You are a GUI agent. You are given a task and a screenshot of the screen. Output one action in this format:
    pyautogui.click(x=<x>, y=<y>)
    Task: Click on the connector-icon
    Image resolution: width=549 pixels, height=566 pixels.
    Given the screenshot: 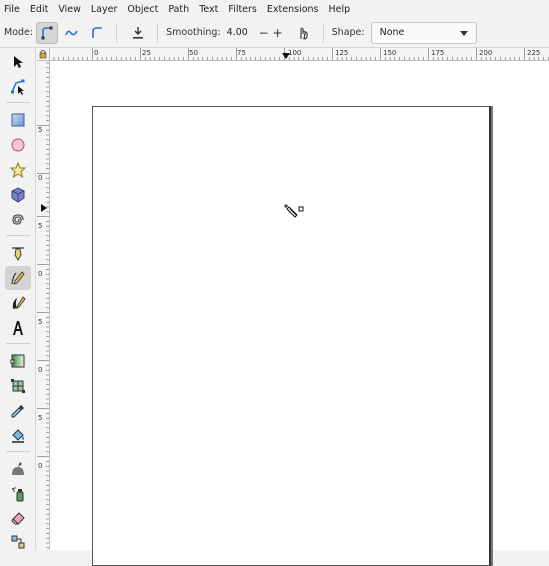 What is the action you would take?
    pyautogui.click(x=18, y=542)
    